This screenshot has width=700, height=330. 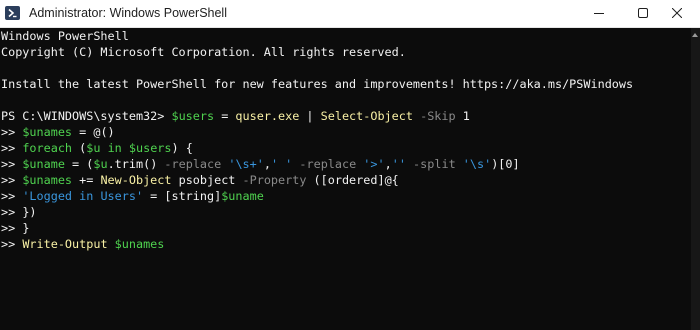 What do you see at coordinates (47, 148) in the screenshot?
I see `code-token: foreach` at bounding box center [47, 148].